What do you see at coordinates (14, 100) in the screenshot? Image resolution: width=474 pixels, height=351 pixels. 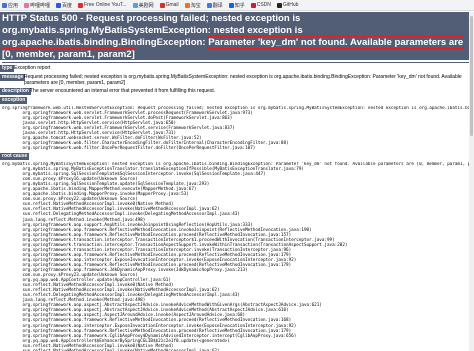 I see `exception-header: exception` at bounding box center [14, 100].